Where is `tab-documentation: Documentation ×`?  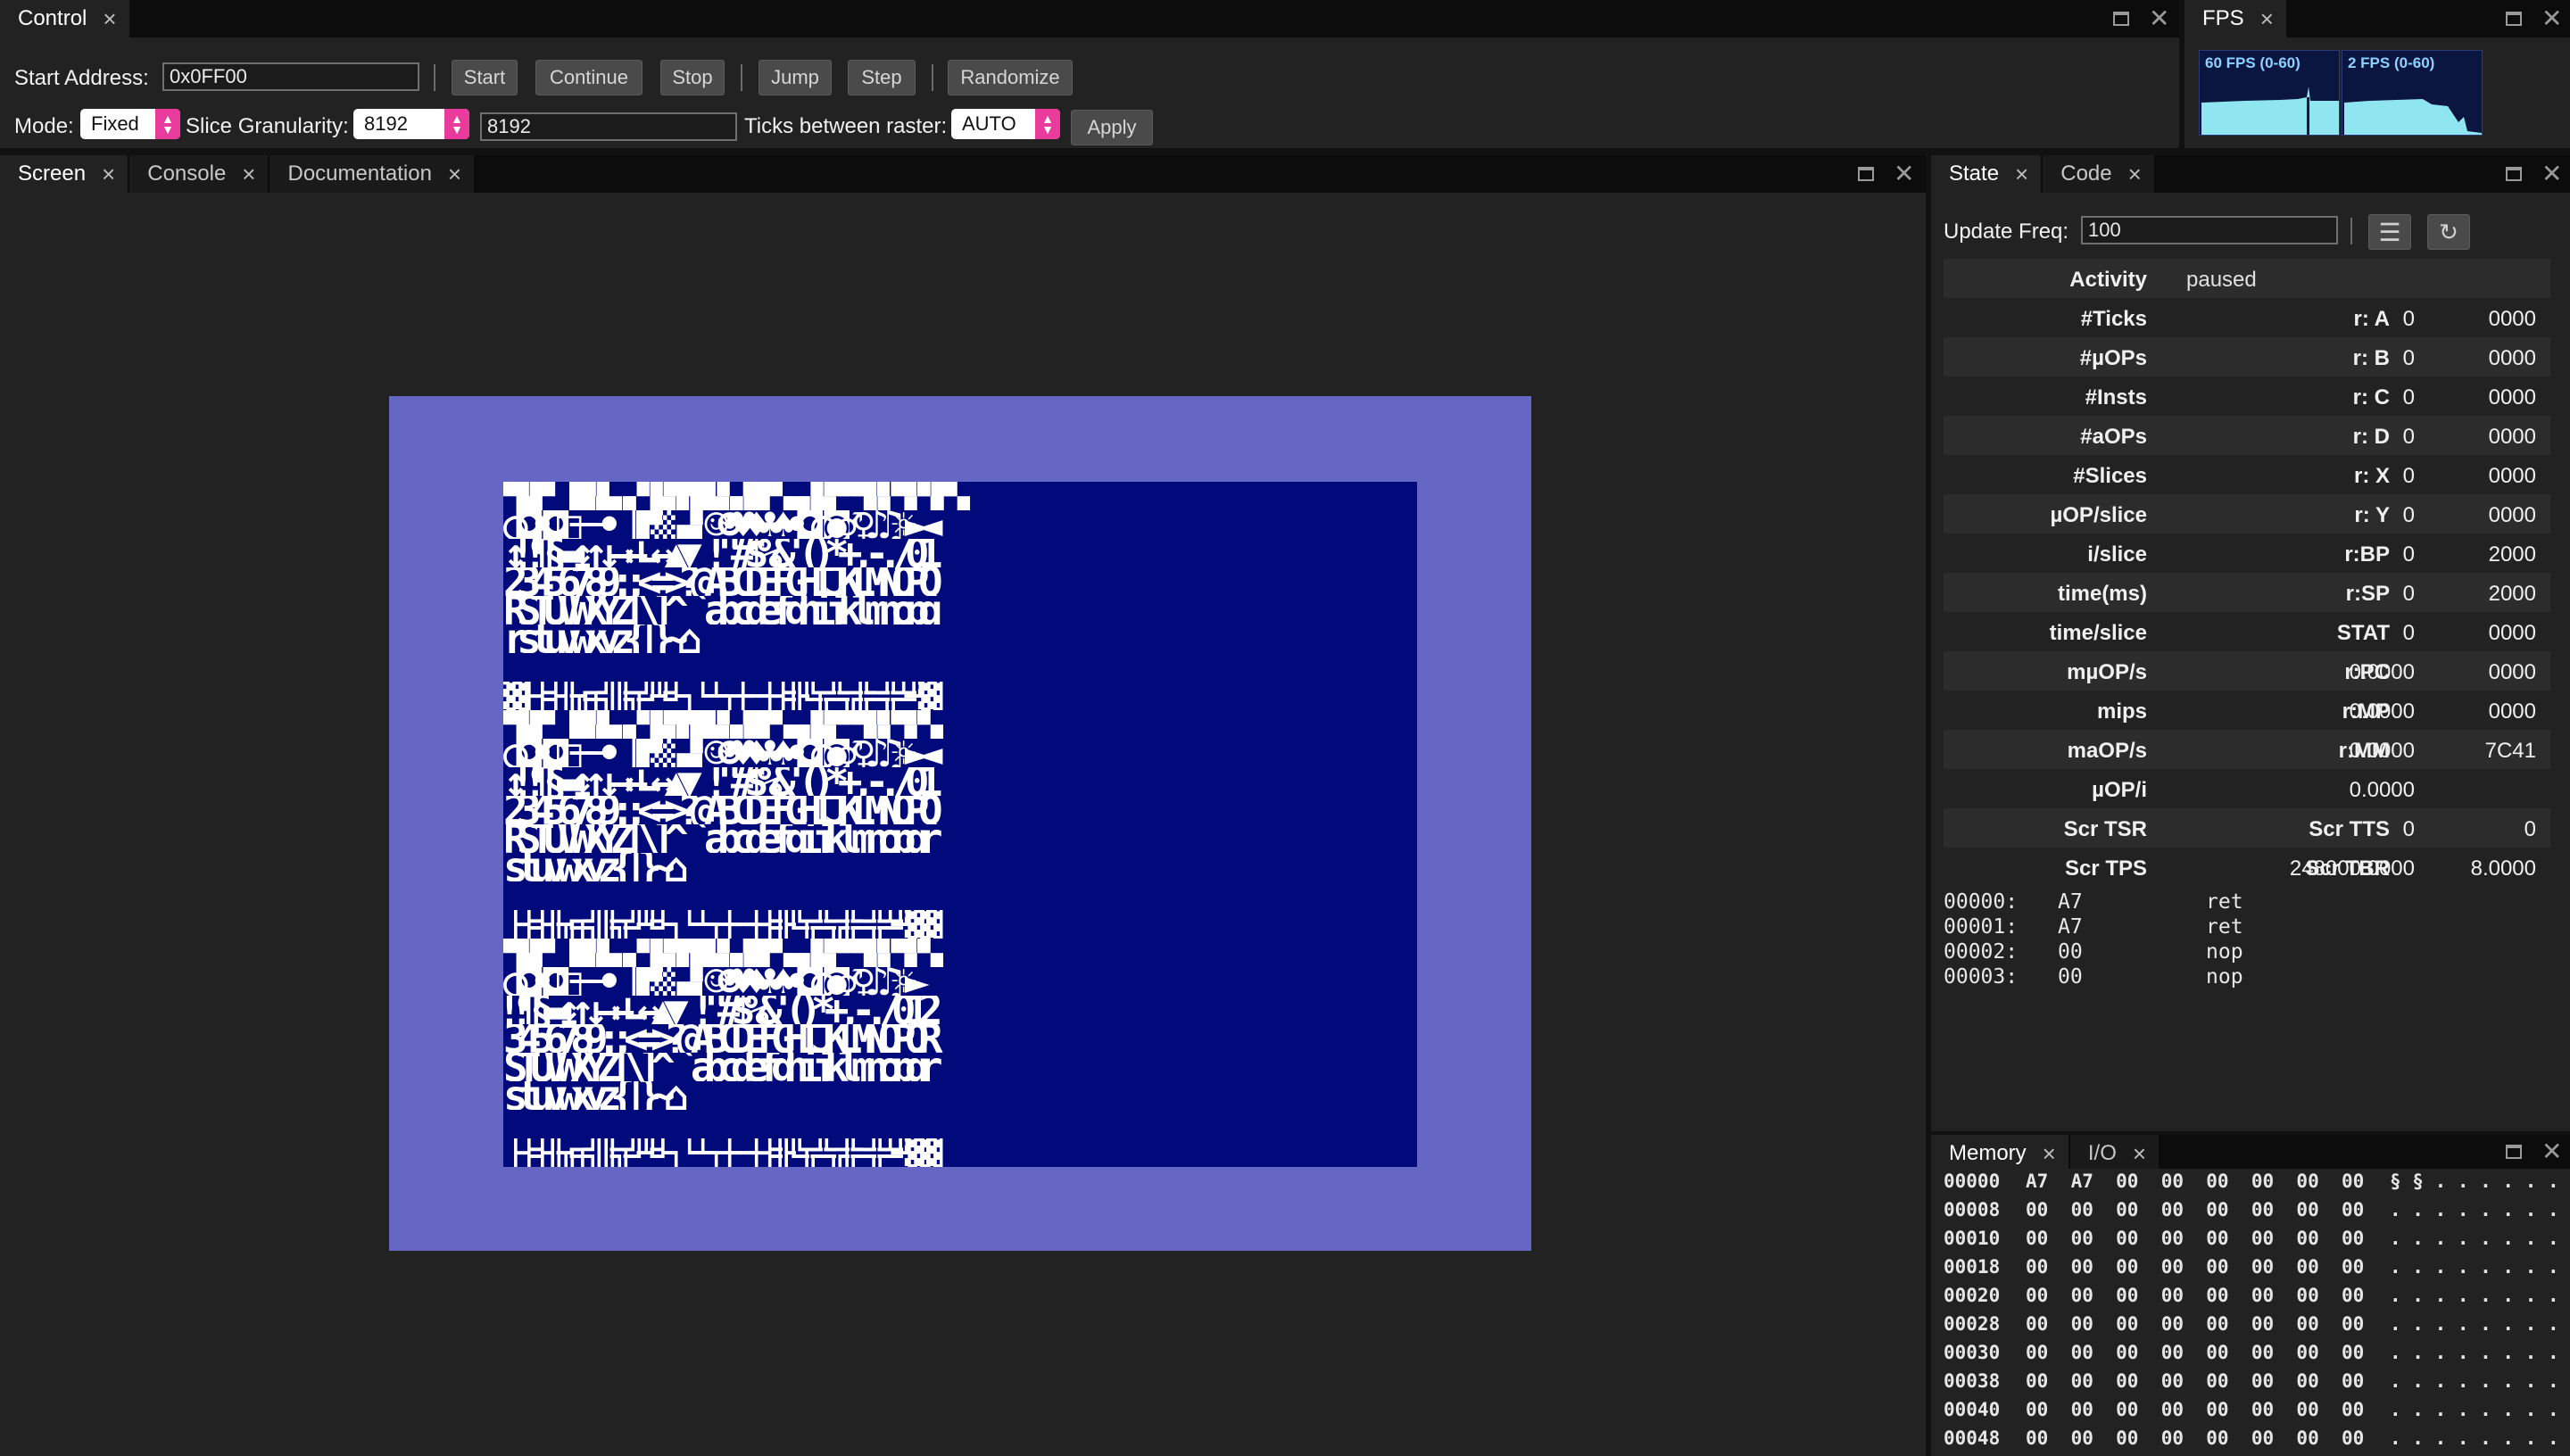 tab-documentation: Documentation × is located at coordinates (372, 174).